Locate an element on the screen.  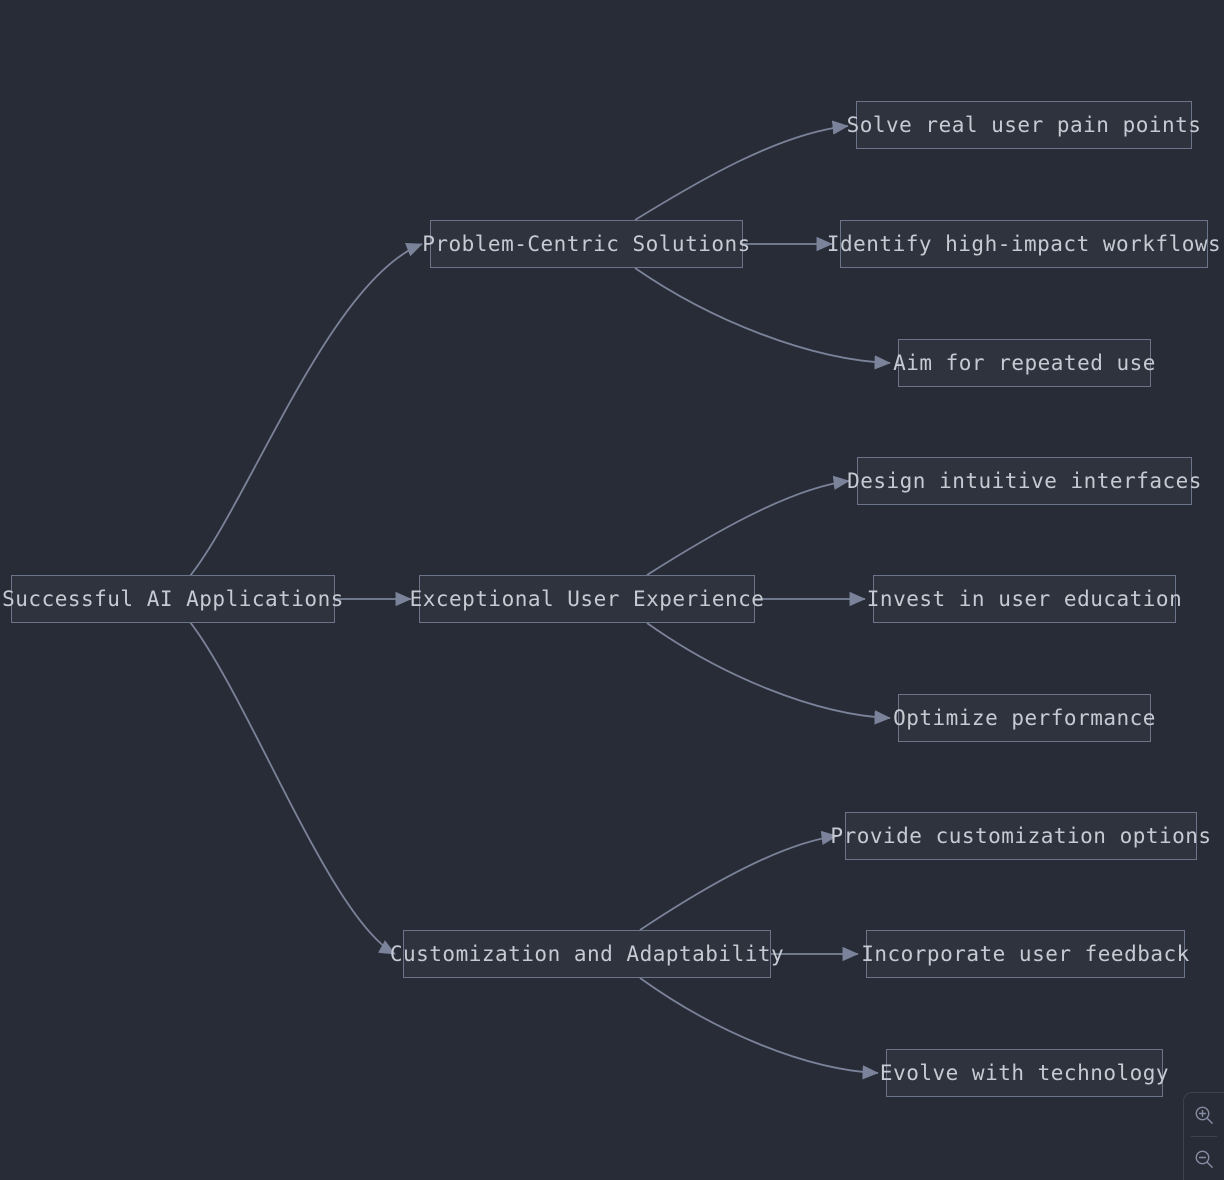
edge-problem-to-pain-points is located at coordinates (741, 170).